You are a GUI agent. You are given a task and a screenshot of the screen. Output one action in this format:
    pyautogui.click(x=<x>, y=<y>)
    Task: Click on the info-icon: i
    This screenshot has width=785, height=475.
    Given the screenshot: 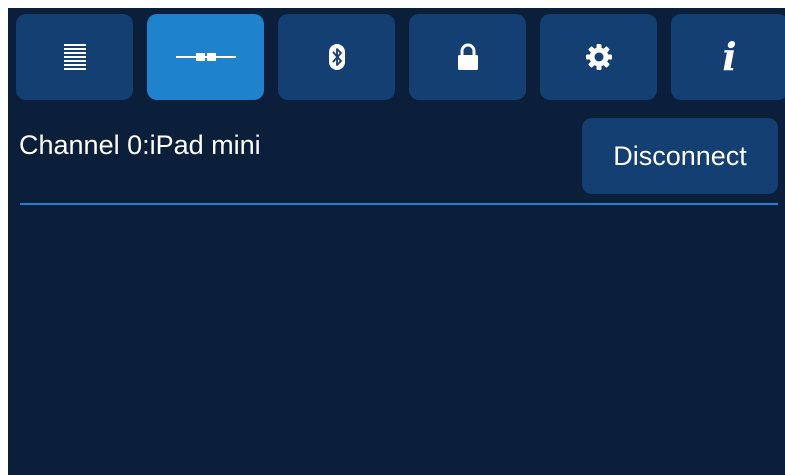 What is the action you would take?
    pyautogui.click(x=729, y=56)
    